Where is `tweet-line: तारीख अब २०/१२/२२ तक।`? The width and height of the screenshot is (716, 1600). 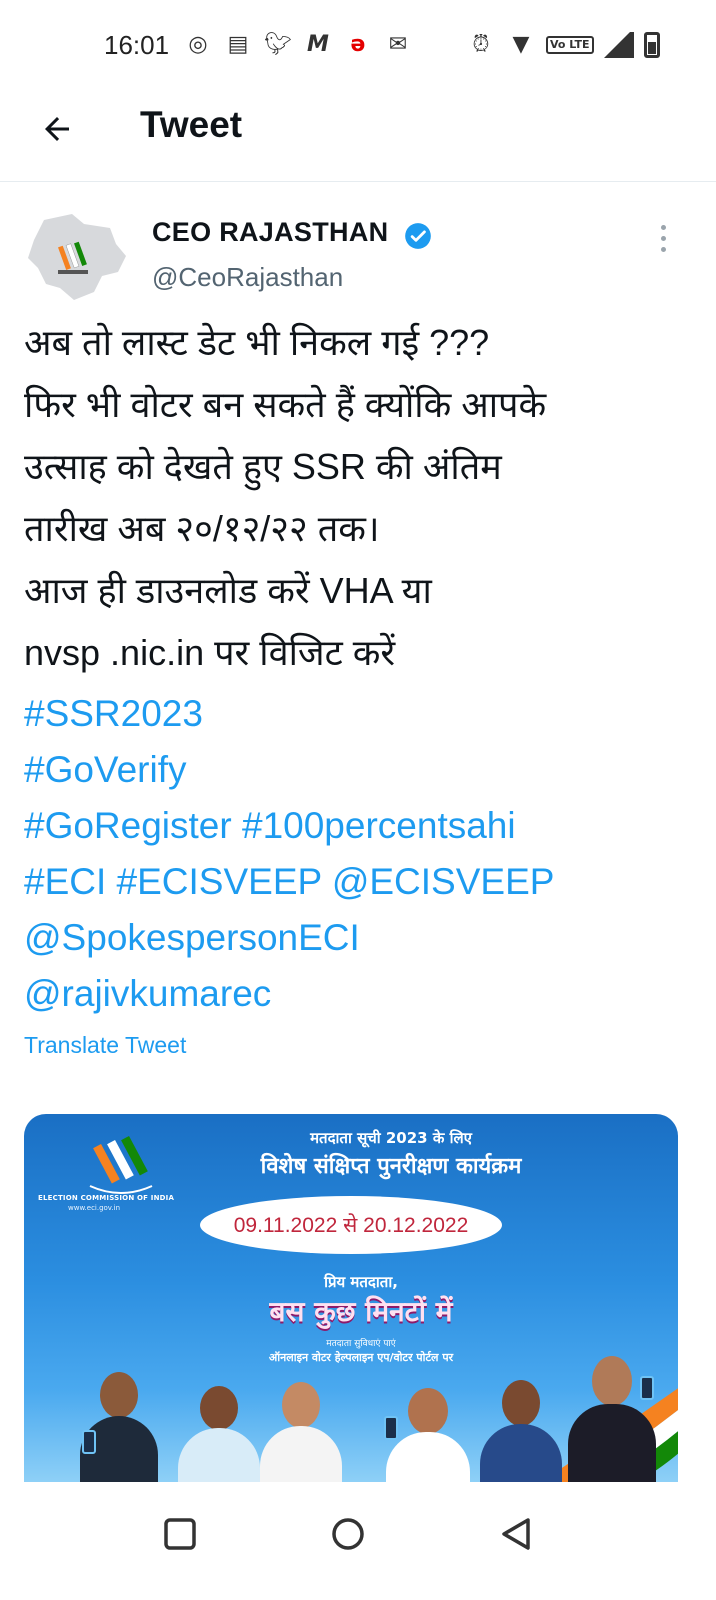
tweet-line: तारीख अब २०/१२/२२ तक। is located at coordinates (202, 528).